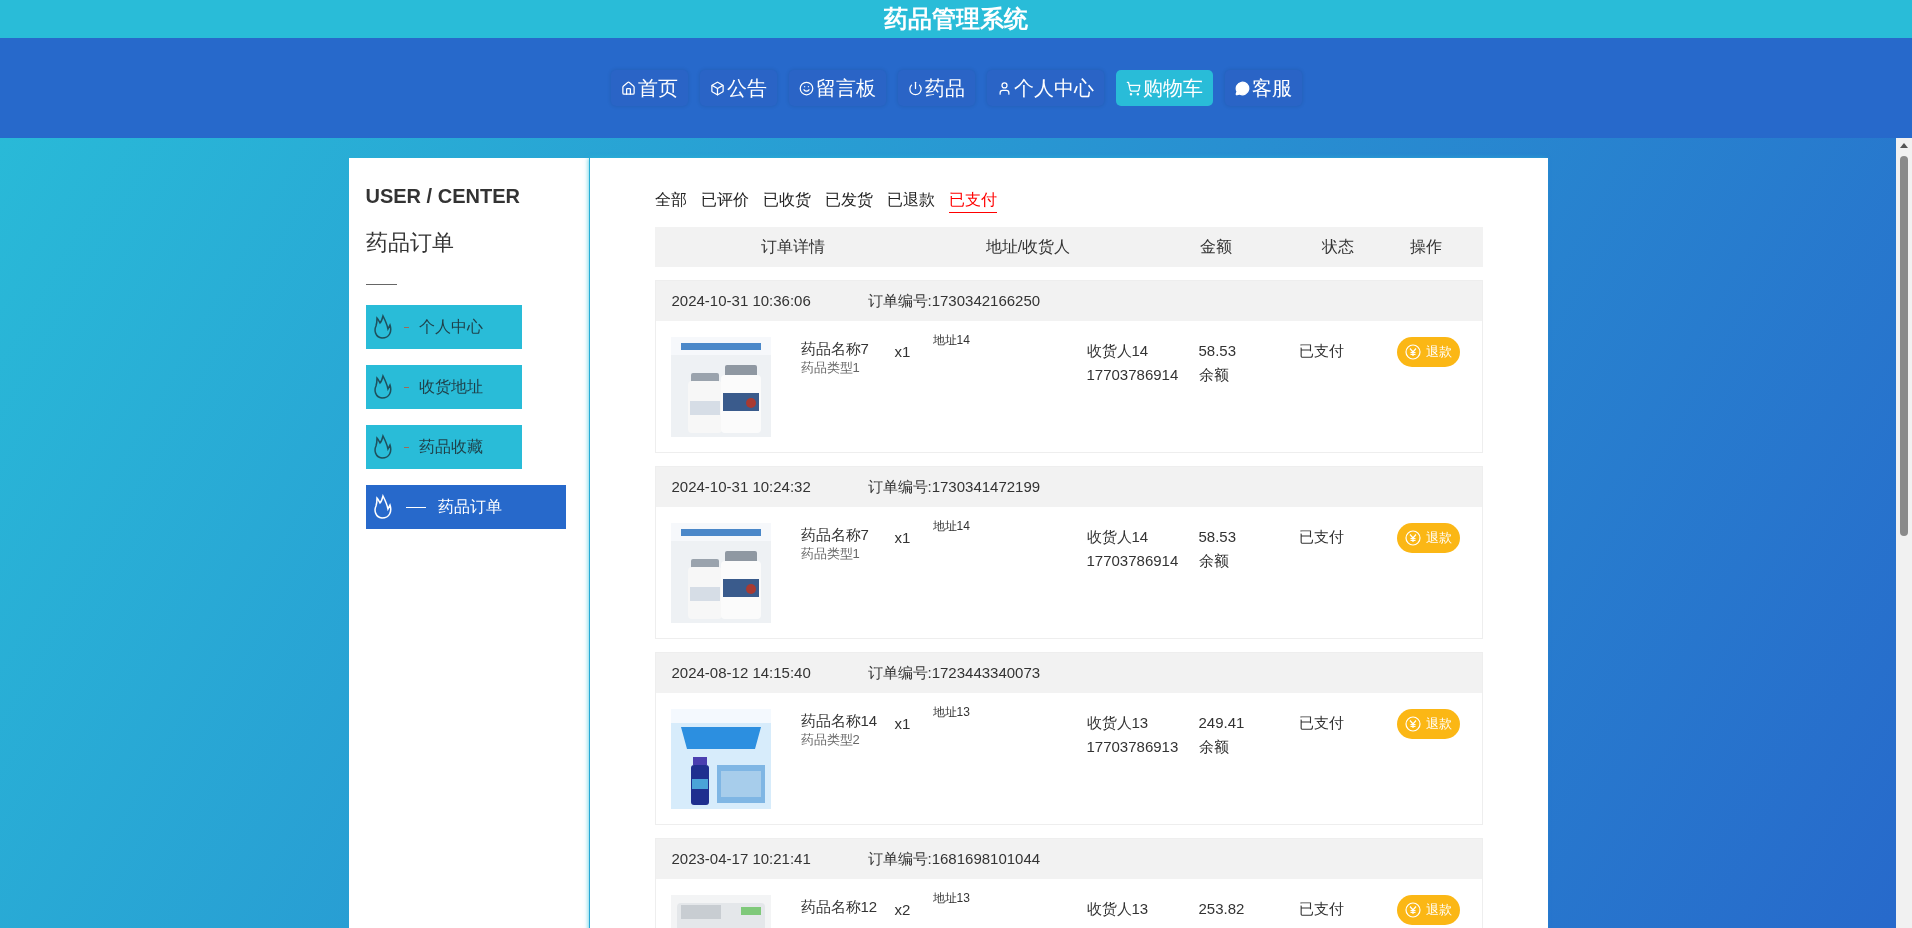 This screenshot has height=928, width=1912. Describe the element at coordinates (1215, 247) in the screenshot. I see `column-header: 金额` at that location.